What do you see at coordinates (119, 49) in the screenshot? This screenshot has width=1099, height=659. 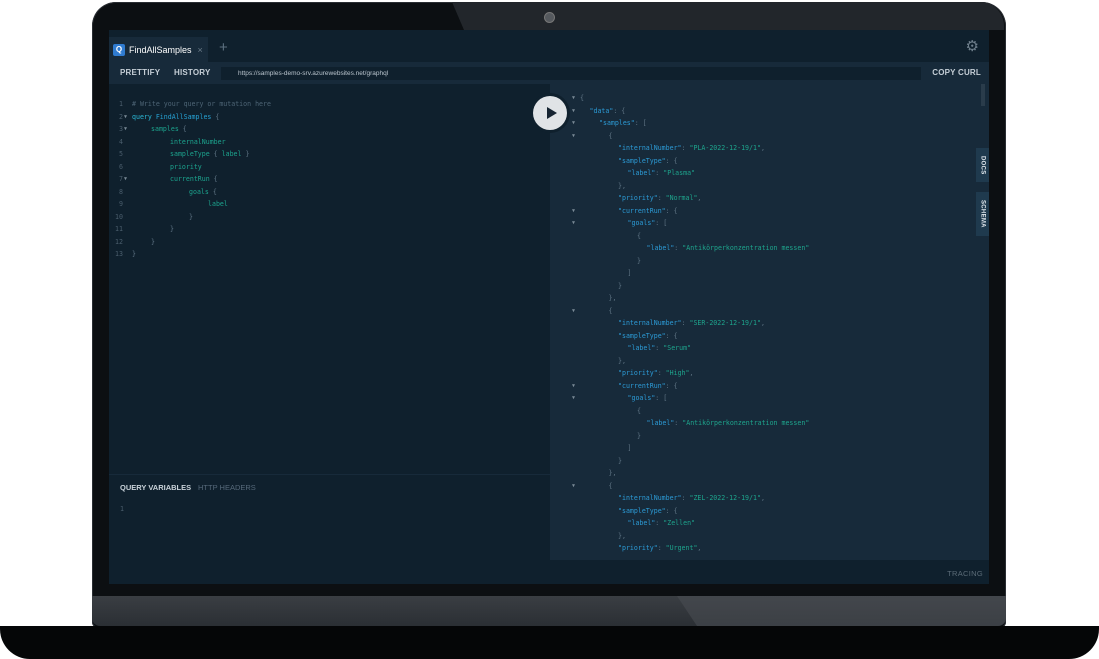 I see `graphql-logo-icon: Q` at bounding box center [119, 49].